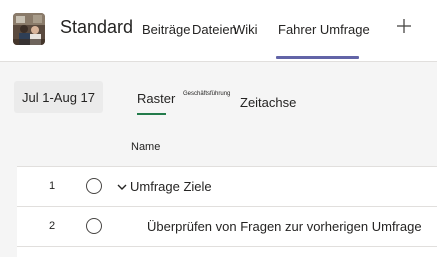 This screenshot has height=257, width=437. What do you see at coordinates (317, 57) in the screenshot?
I see `active-tab-indicator` at bounding box center [317, 57].